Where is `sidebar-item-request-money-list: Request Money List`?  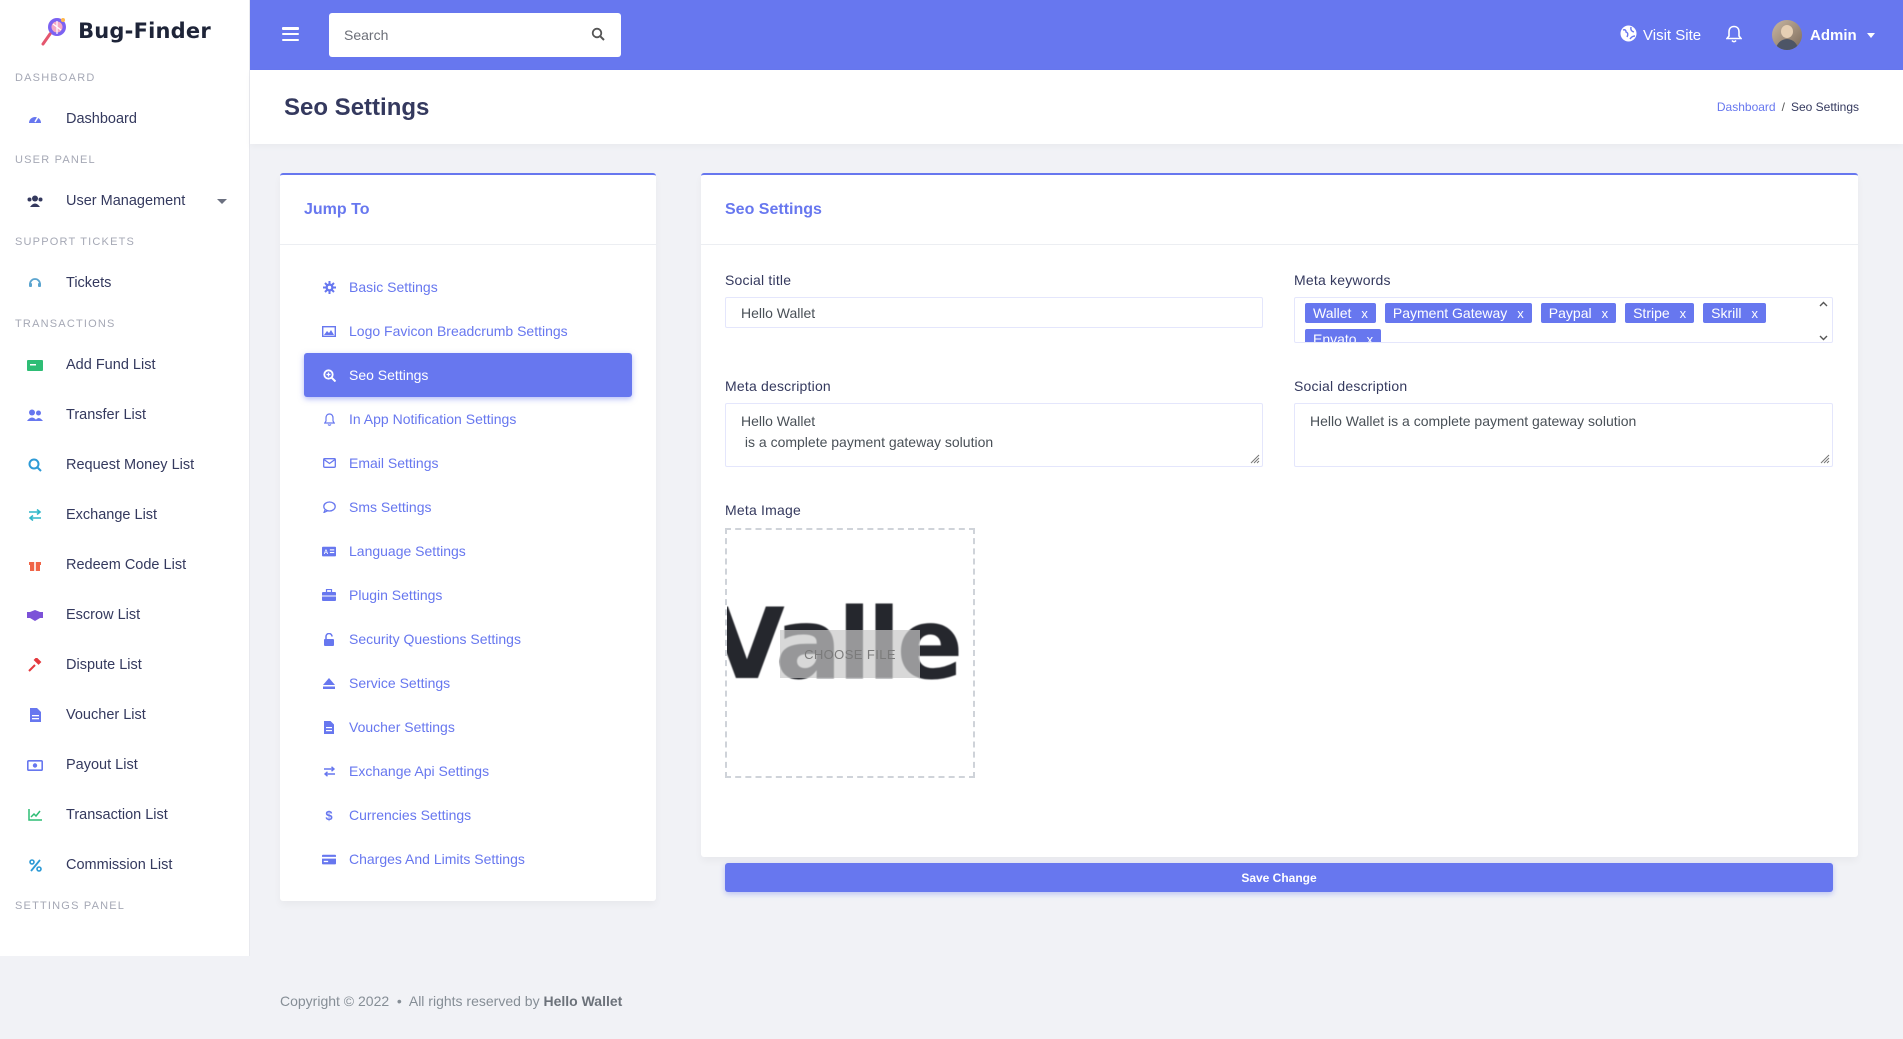
sidebar-item-request-money-list: Request Money List is located at coordinates (124, 465).